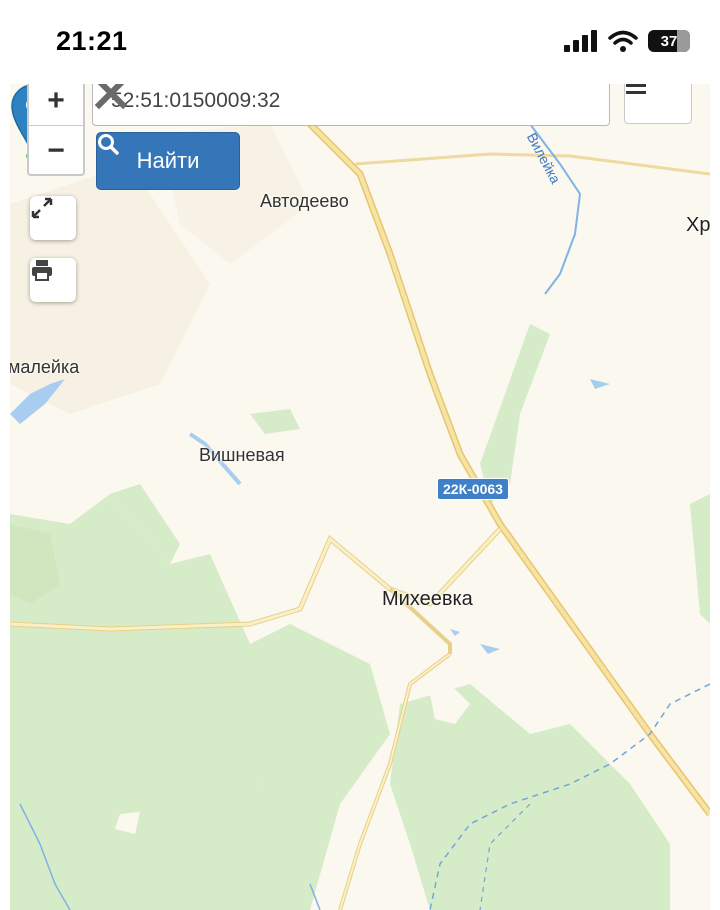 Image resolution: width=720 pixels, height=910 pixels. Describe the element at coordinates (473, 489) in the screenshot. I see `road-badge: 22К-0063` at that location.